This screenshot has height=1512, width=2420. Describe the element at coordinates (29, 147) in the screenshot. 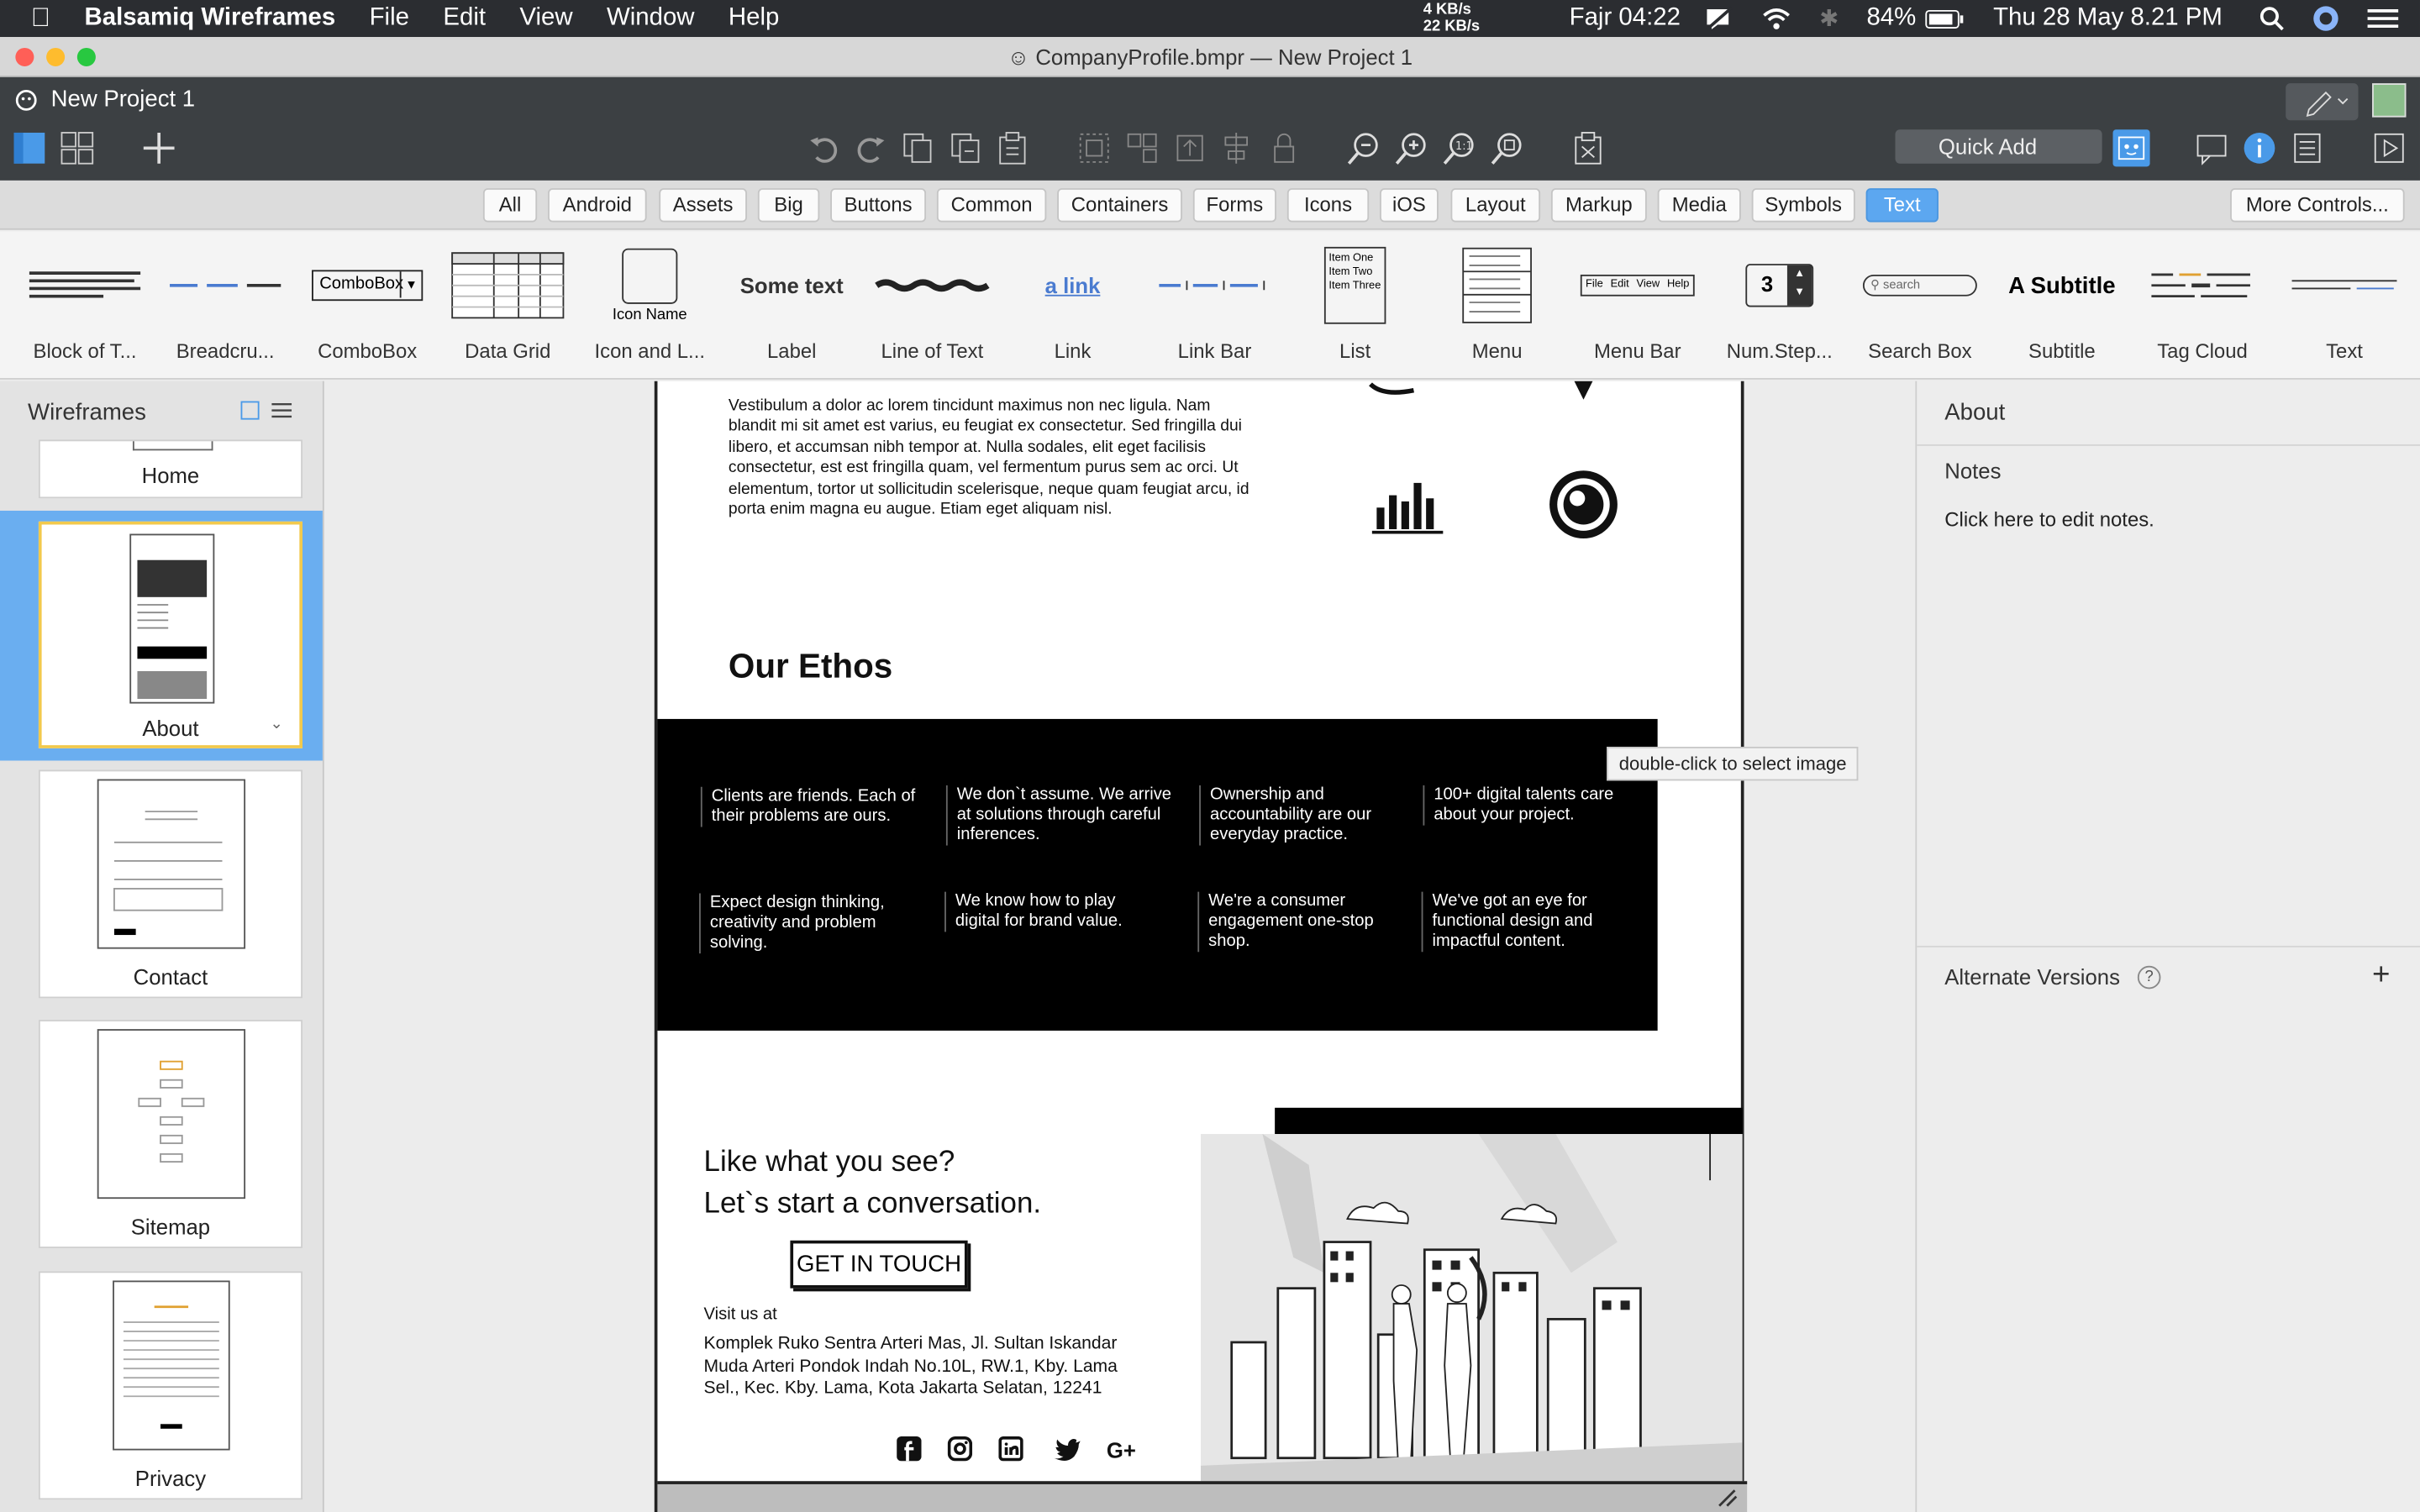

I see `single-view-icon` at that location.